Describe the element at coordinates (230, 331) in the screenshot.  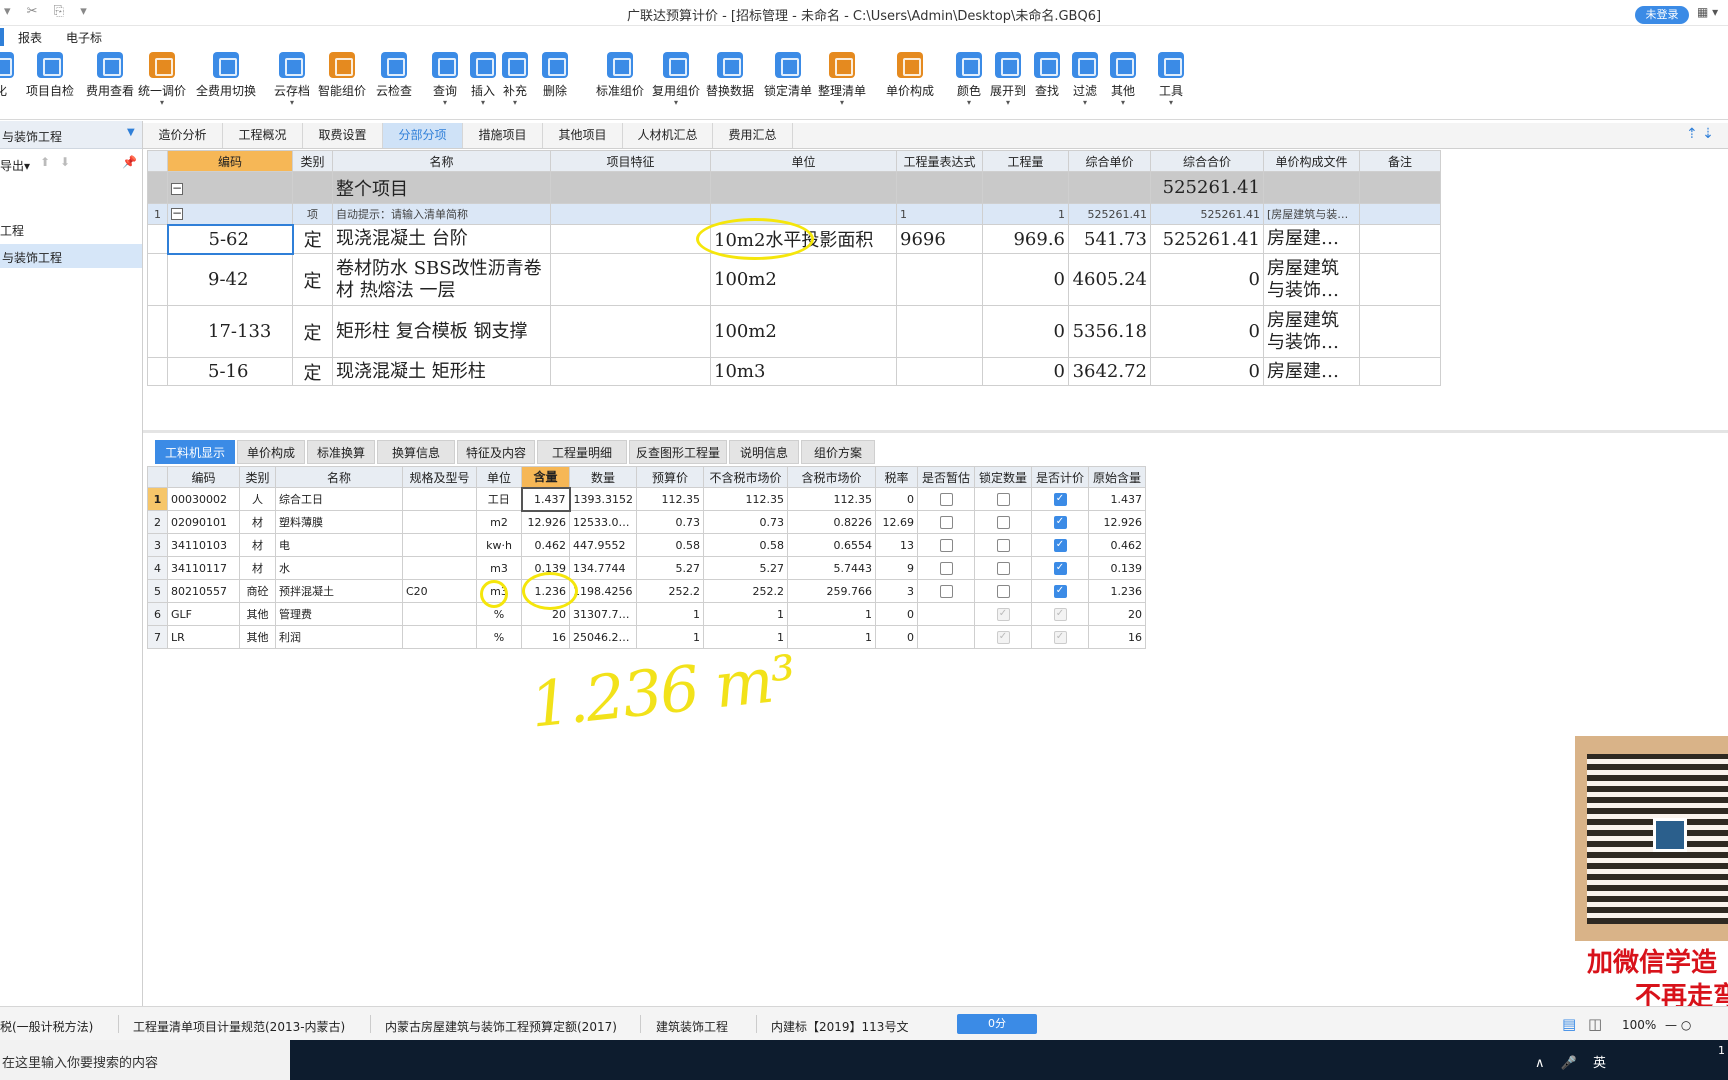
I see `quota-code: 17-133` at that location.